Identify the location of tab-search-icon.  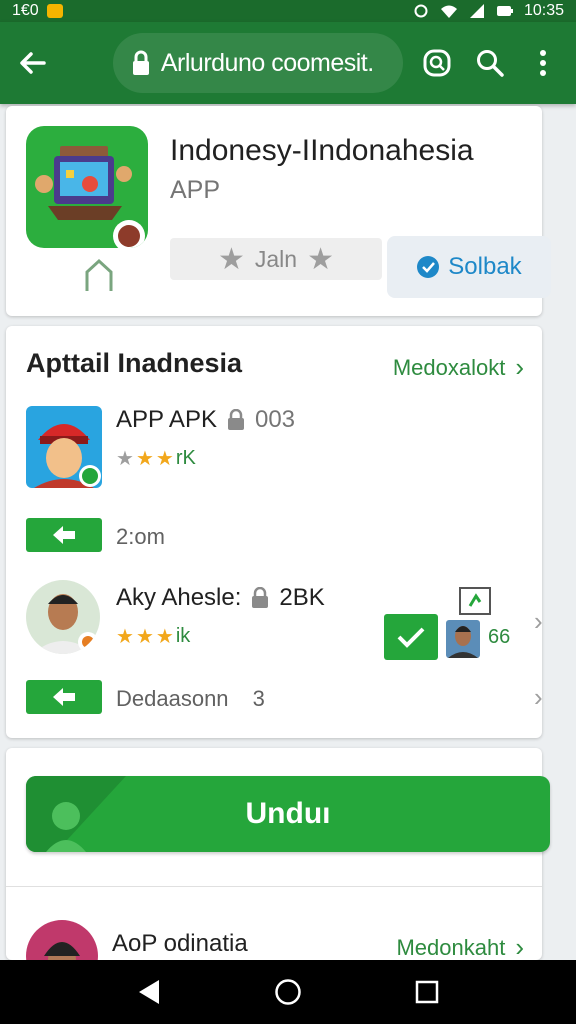
(437, 63).